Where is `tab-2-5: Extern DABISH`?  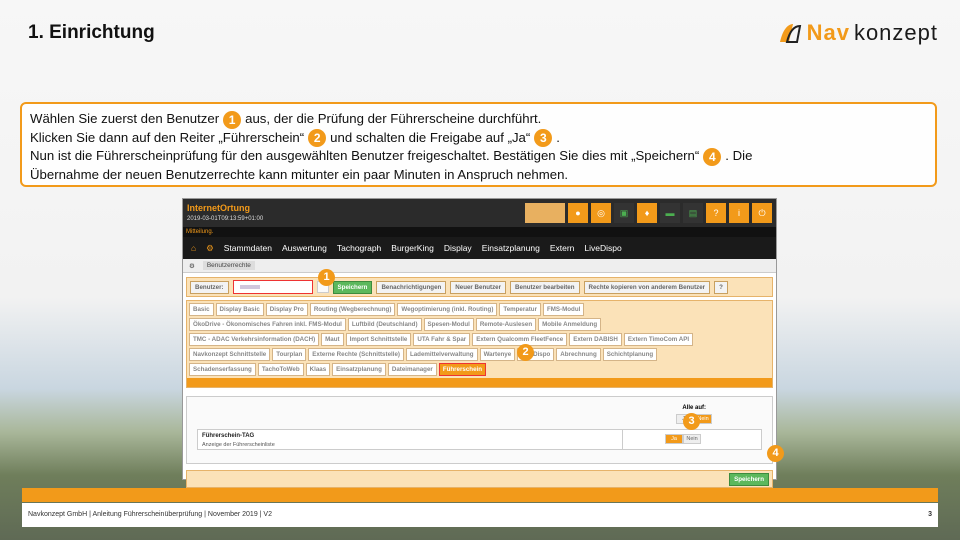 tab-2-5: Extern DABISH is located at coordinates (595, 339).